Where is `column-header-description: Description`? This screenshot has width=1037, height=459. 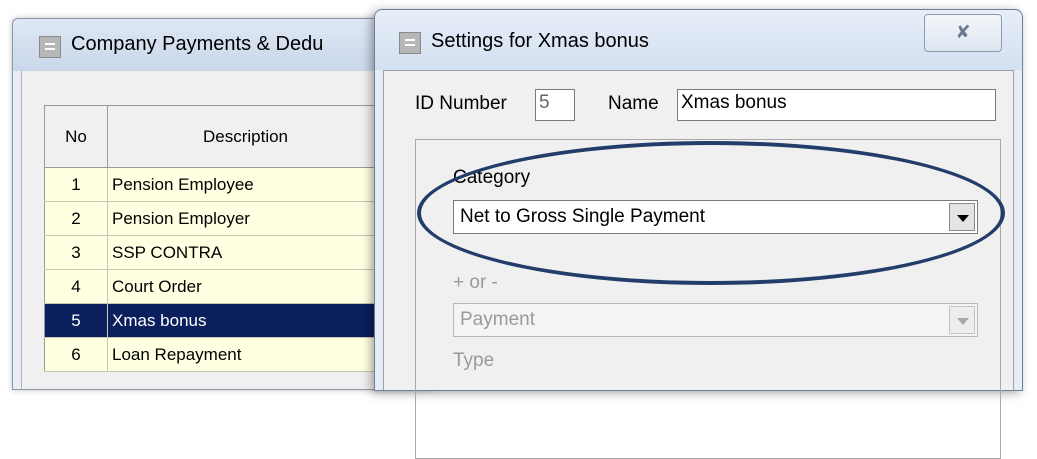
column-header-description: Description is located at coordinates (245, 136).